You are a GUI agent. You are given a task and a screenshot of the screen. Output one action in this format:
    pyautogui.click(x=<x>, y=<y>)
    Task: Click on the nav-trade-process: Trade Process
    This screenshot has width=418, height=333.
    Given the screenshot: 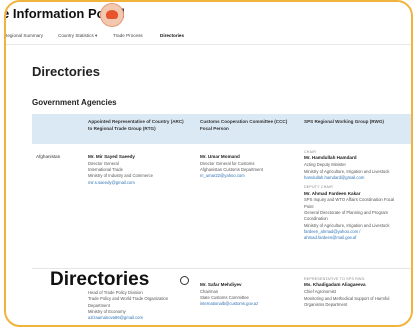 What is the action you would take?
    pyautogui.click(x=128, y=35)
    